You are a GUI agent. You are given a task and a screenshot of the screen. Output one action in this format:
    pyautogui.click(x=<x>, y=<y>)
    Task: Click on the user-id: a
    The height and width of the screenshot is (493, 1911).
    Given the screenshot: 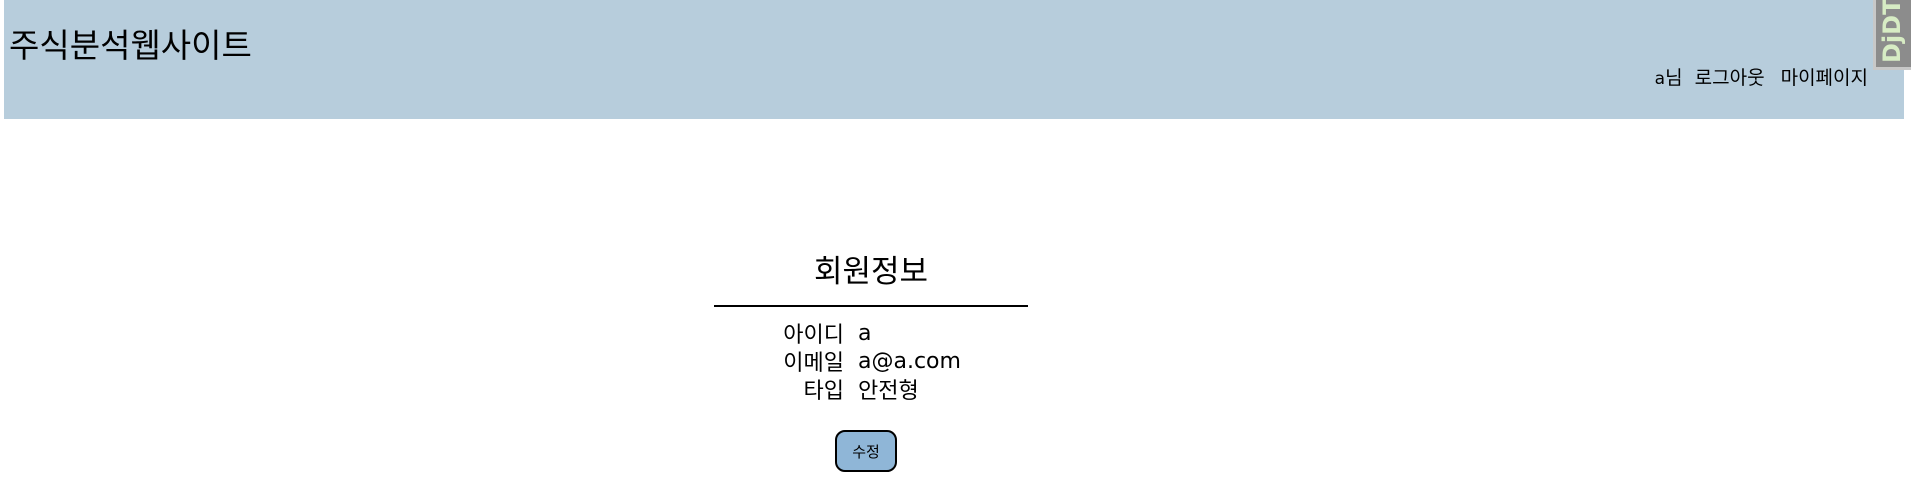 What is the action you would take?
    pyautogui.click(x=1660, y=79)
    